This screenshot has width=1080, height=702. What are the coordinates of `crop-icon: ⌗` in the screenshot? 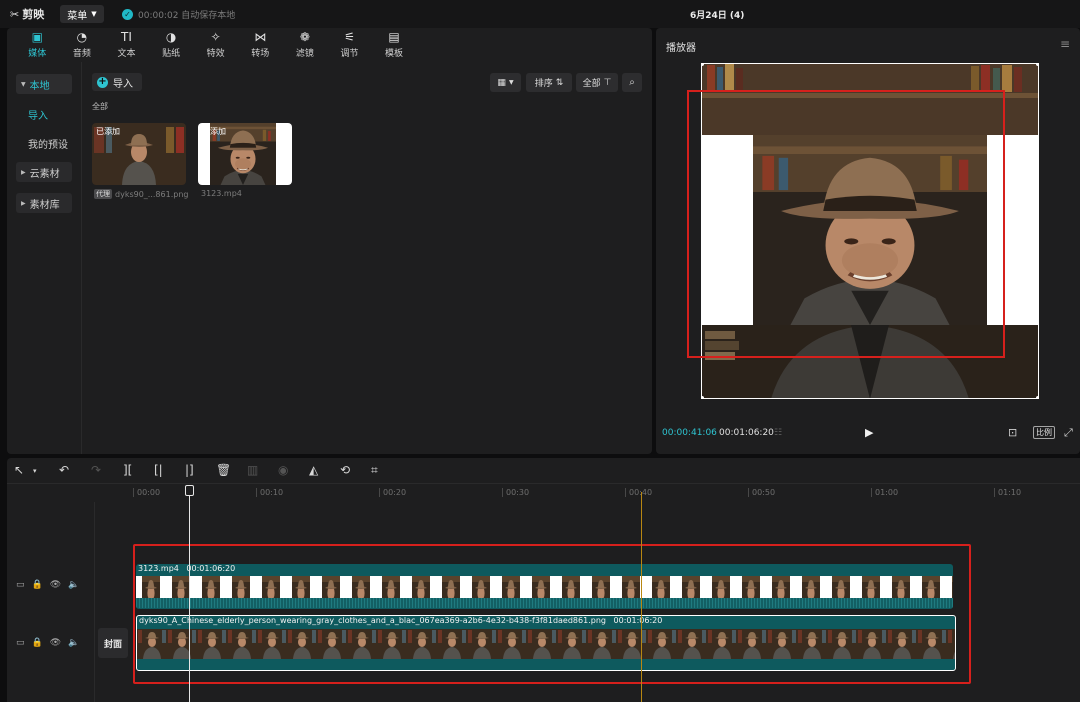 It's located at (374, 470).